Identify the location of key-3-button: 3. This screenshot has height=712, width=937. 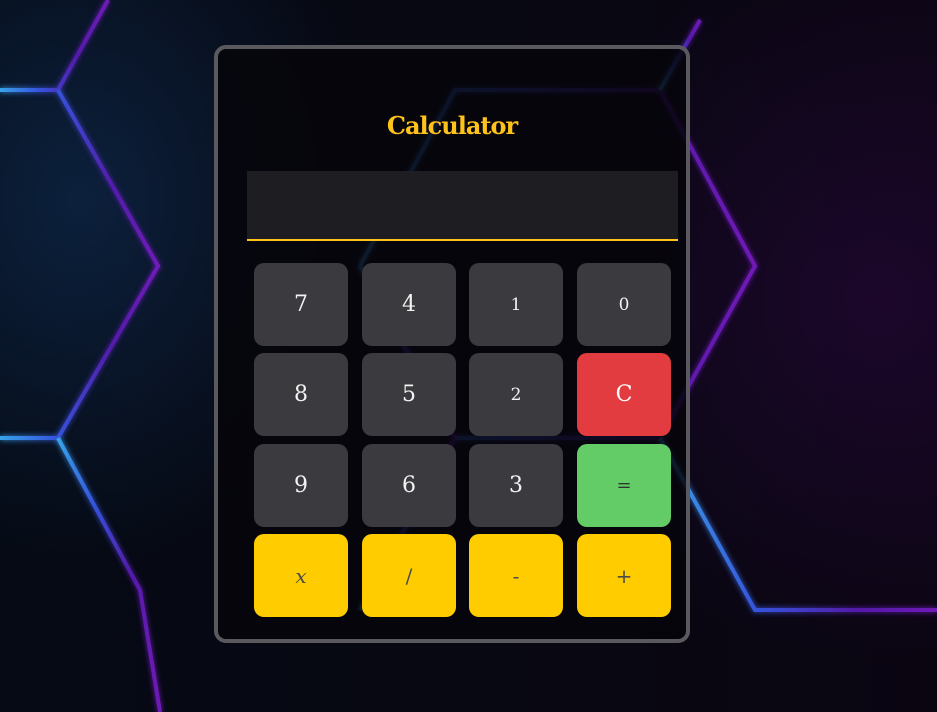
(516, 485).